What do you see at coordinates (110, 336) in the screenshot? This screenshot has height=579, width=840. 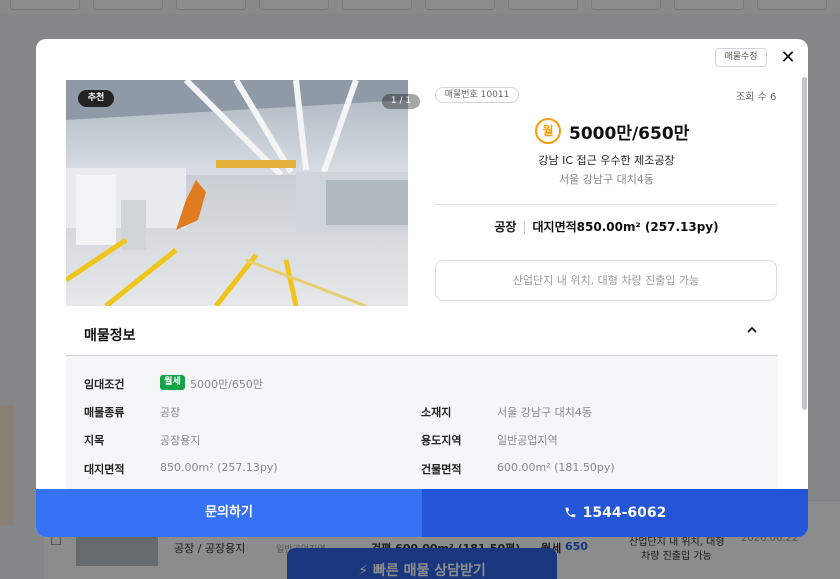 I see `section-title-property-info: 매물정보` at bounding box center [110, 336].